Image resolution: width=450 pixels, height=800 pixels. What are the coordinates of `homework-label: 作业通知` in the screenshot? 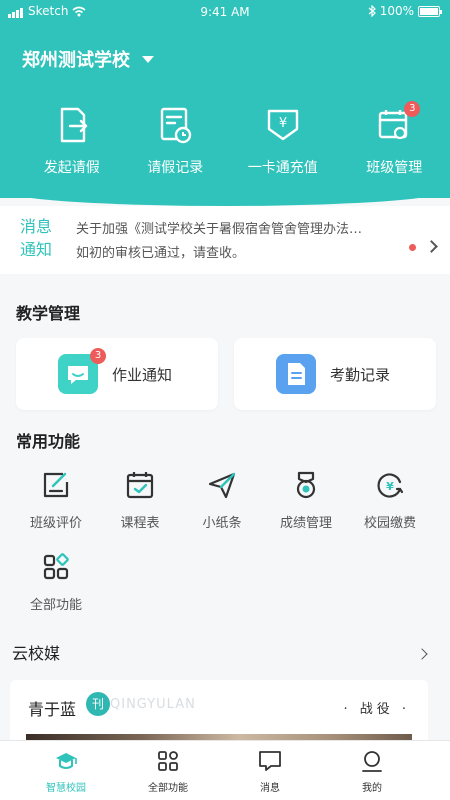 It's located at (142, 374).